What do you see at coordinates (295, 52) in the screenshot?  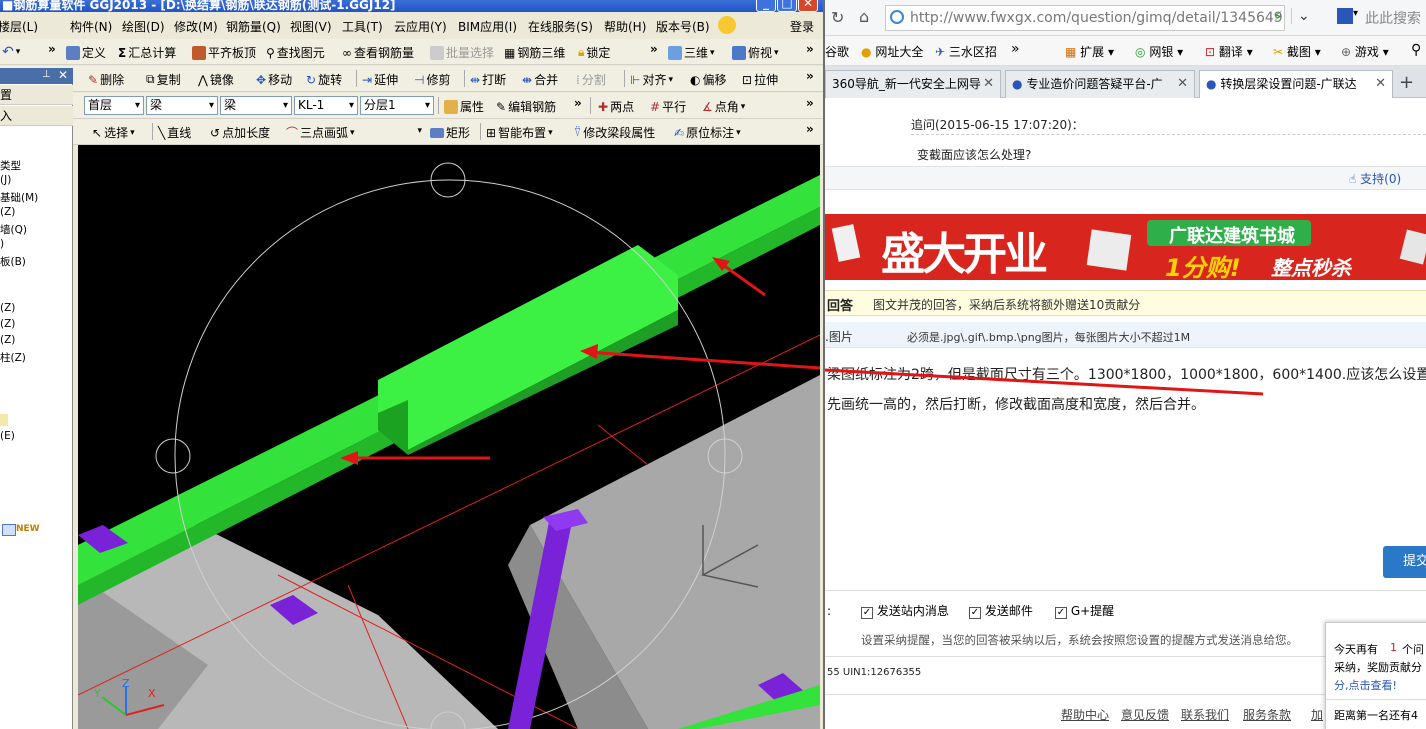 I see `find-element-button: ⚲ 查找图元` at bounding box center [295, 52].